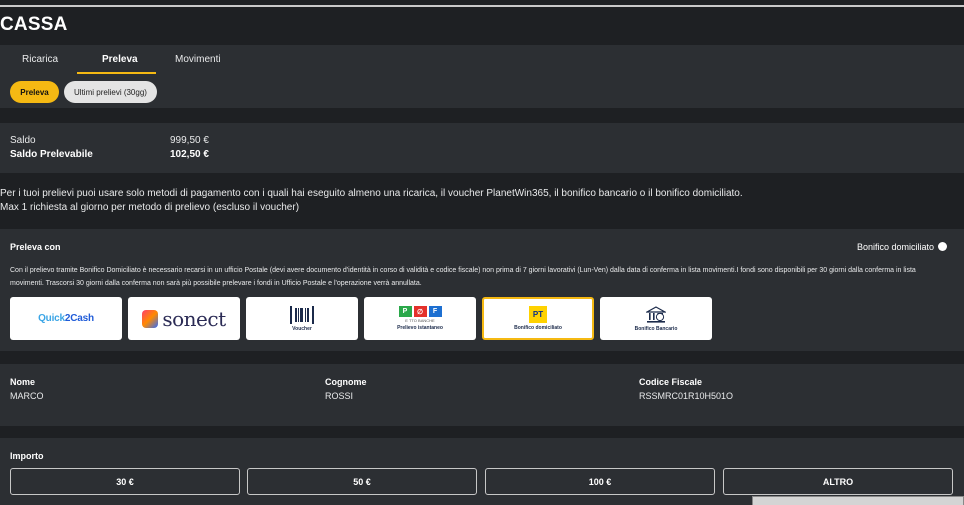  Describe the element at coordinates (125, 481) in the screenshot. I see `amount-30-button: 30 €` at that location.